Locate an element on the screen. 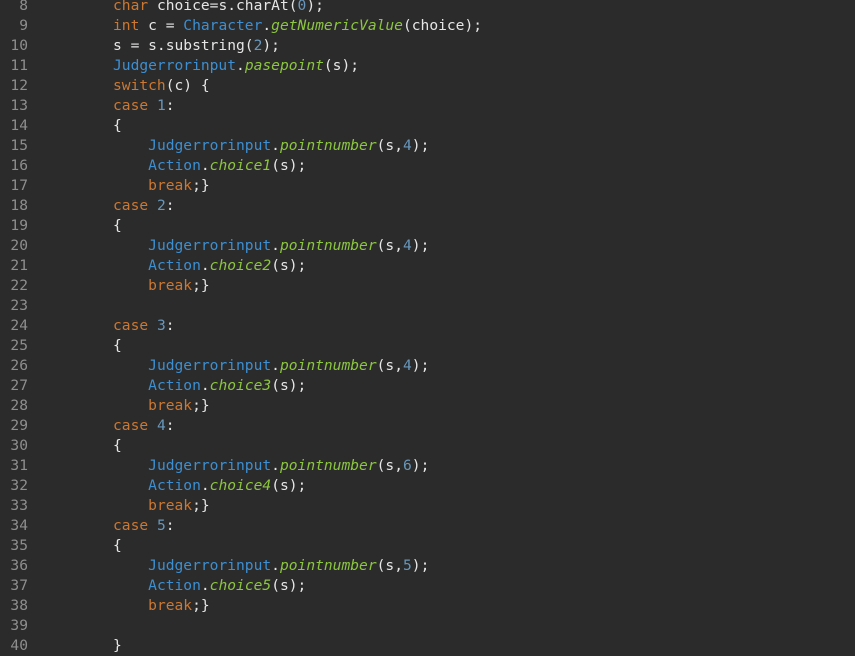 The width and height of the screenshot is (855, 656). code-line: 8 char choice=s.charAt(0); is located at coordinates (427, 8).